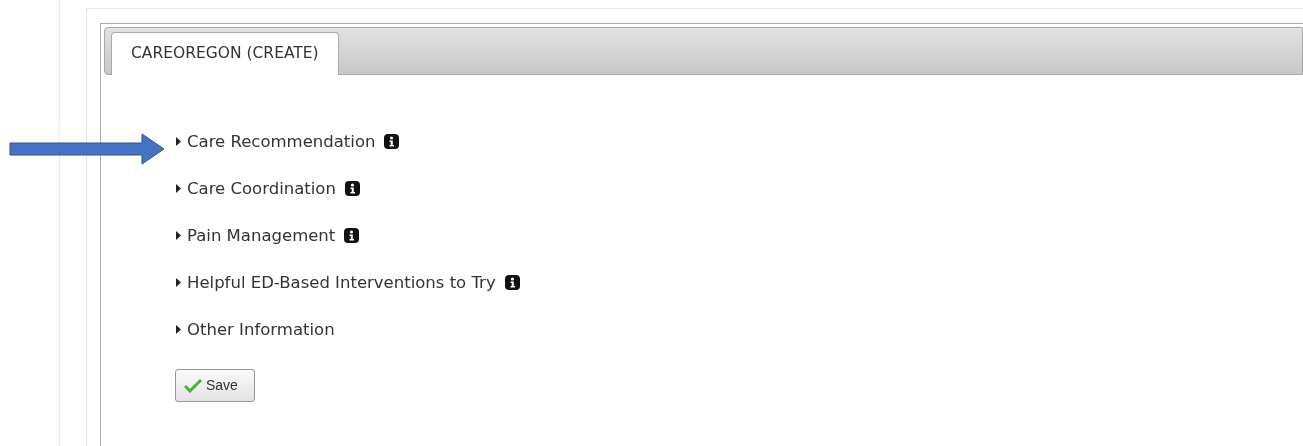  I want to click on section-header: Pain Management, so click(255, 235).